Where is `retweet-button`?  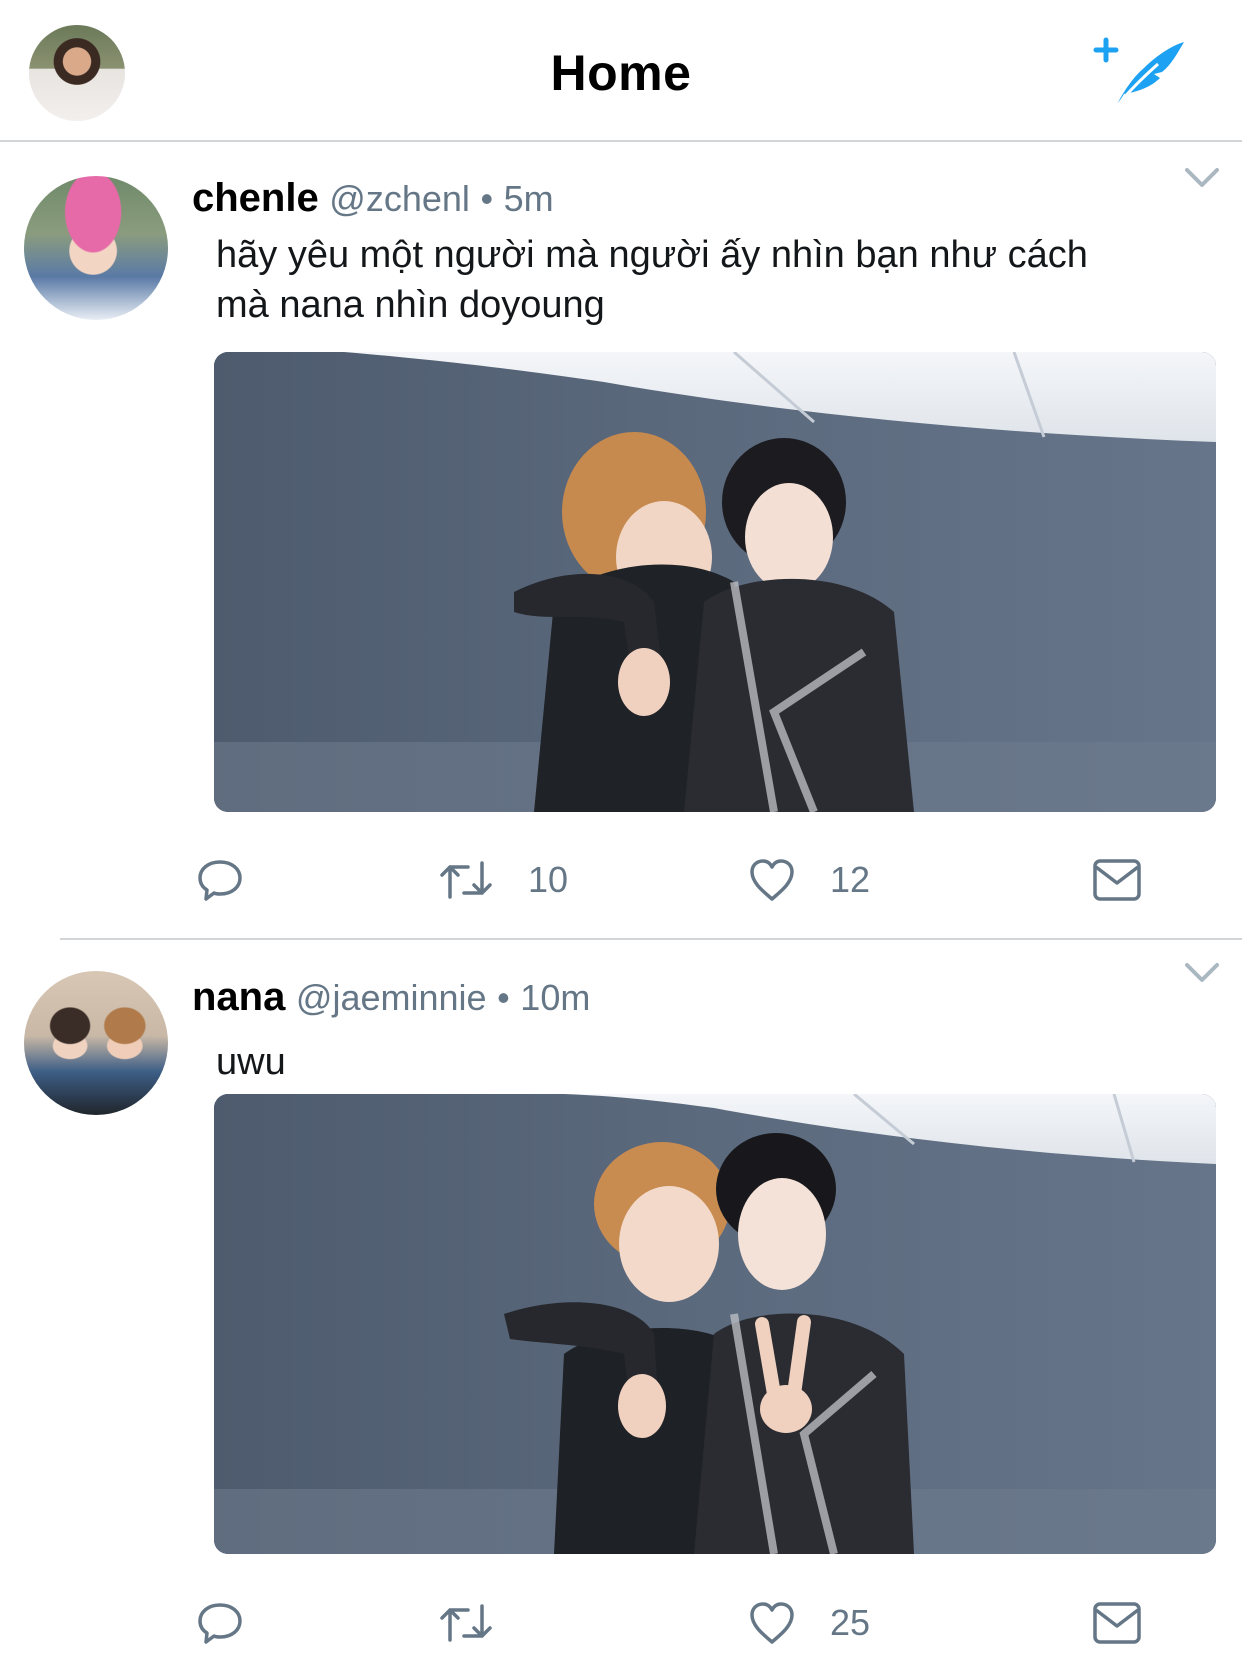 retweet-button is located at coordinates (466, 1623).